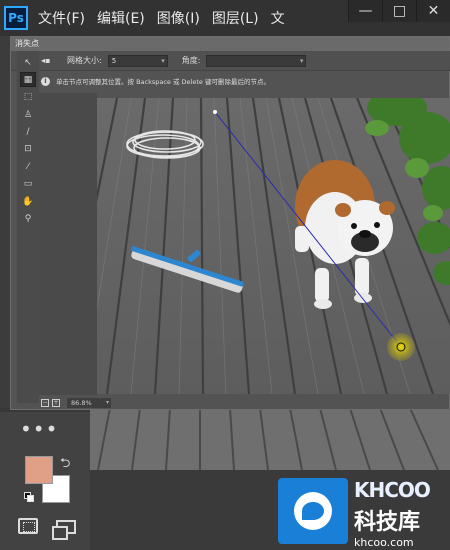 This screenshot has width=450, height=550. Describe the element at coordinates (278, 18) in the screenshot. I see `menu-text: 文` at that location.